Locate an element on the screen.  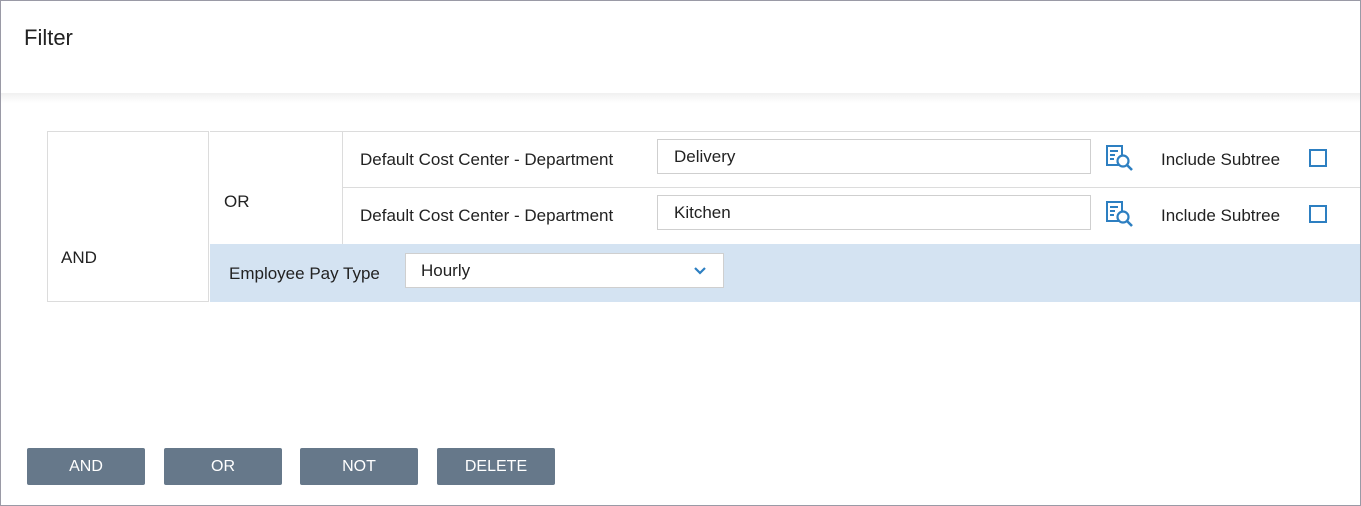
pay-type-row: Employee Pay Type Hourly is located at coordinates (785, 273).